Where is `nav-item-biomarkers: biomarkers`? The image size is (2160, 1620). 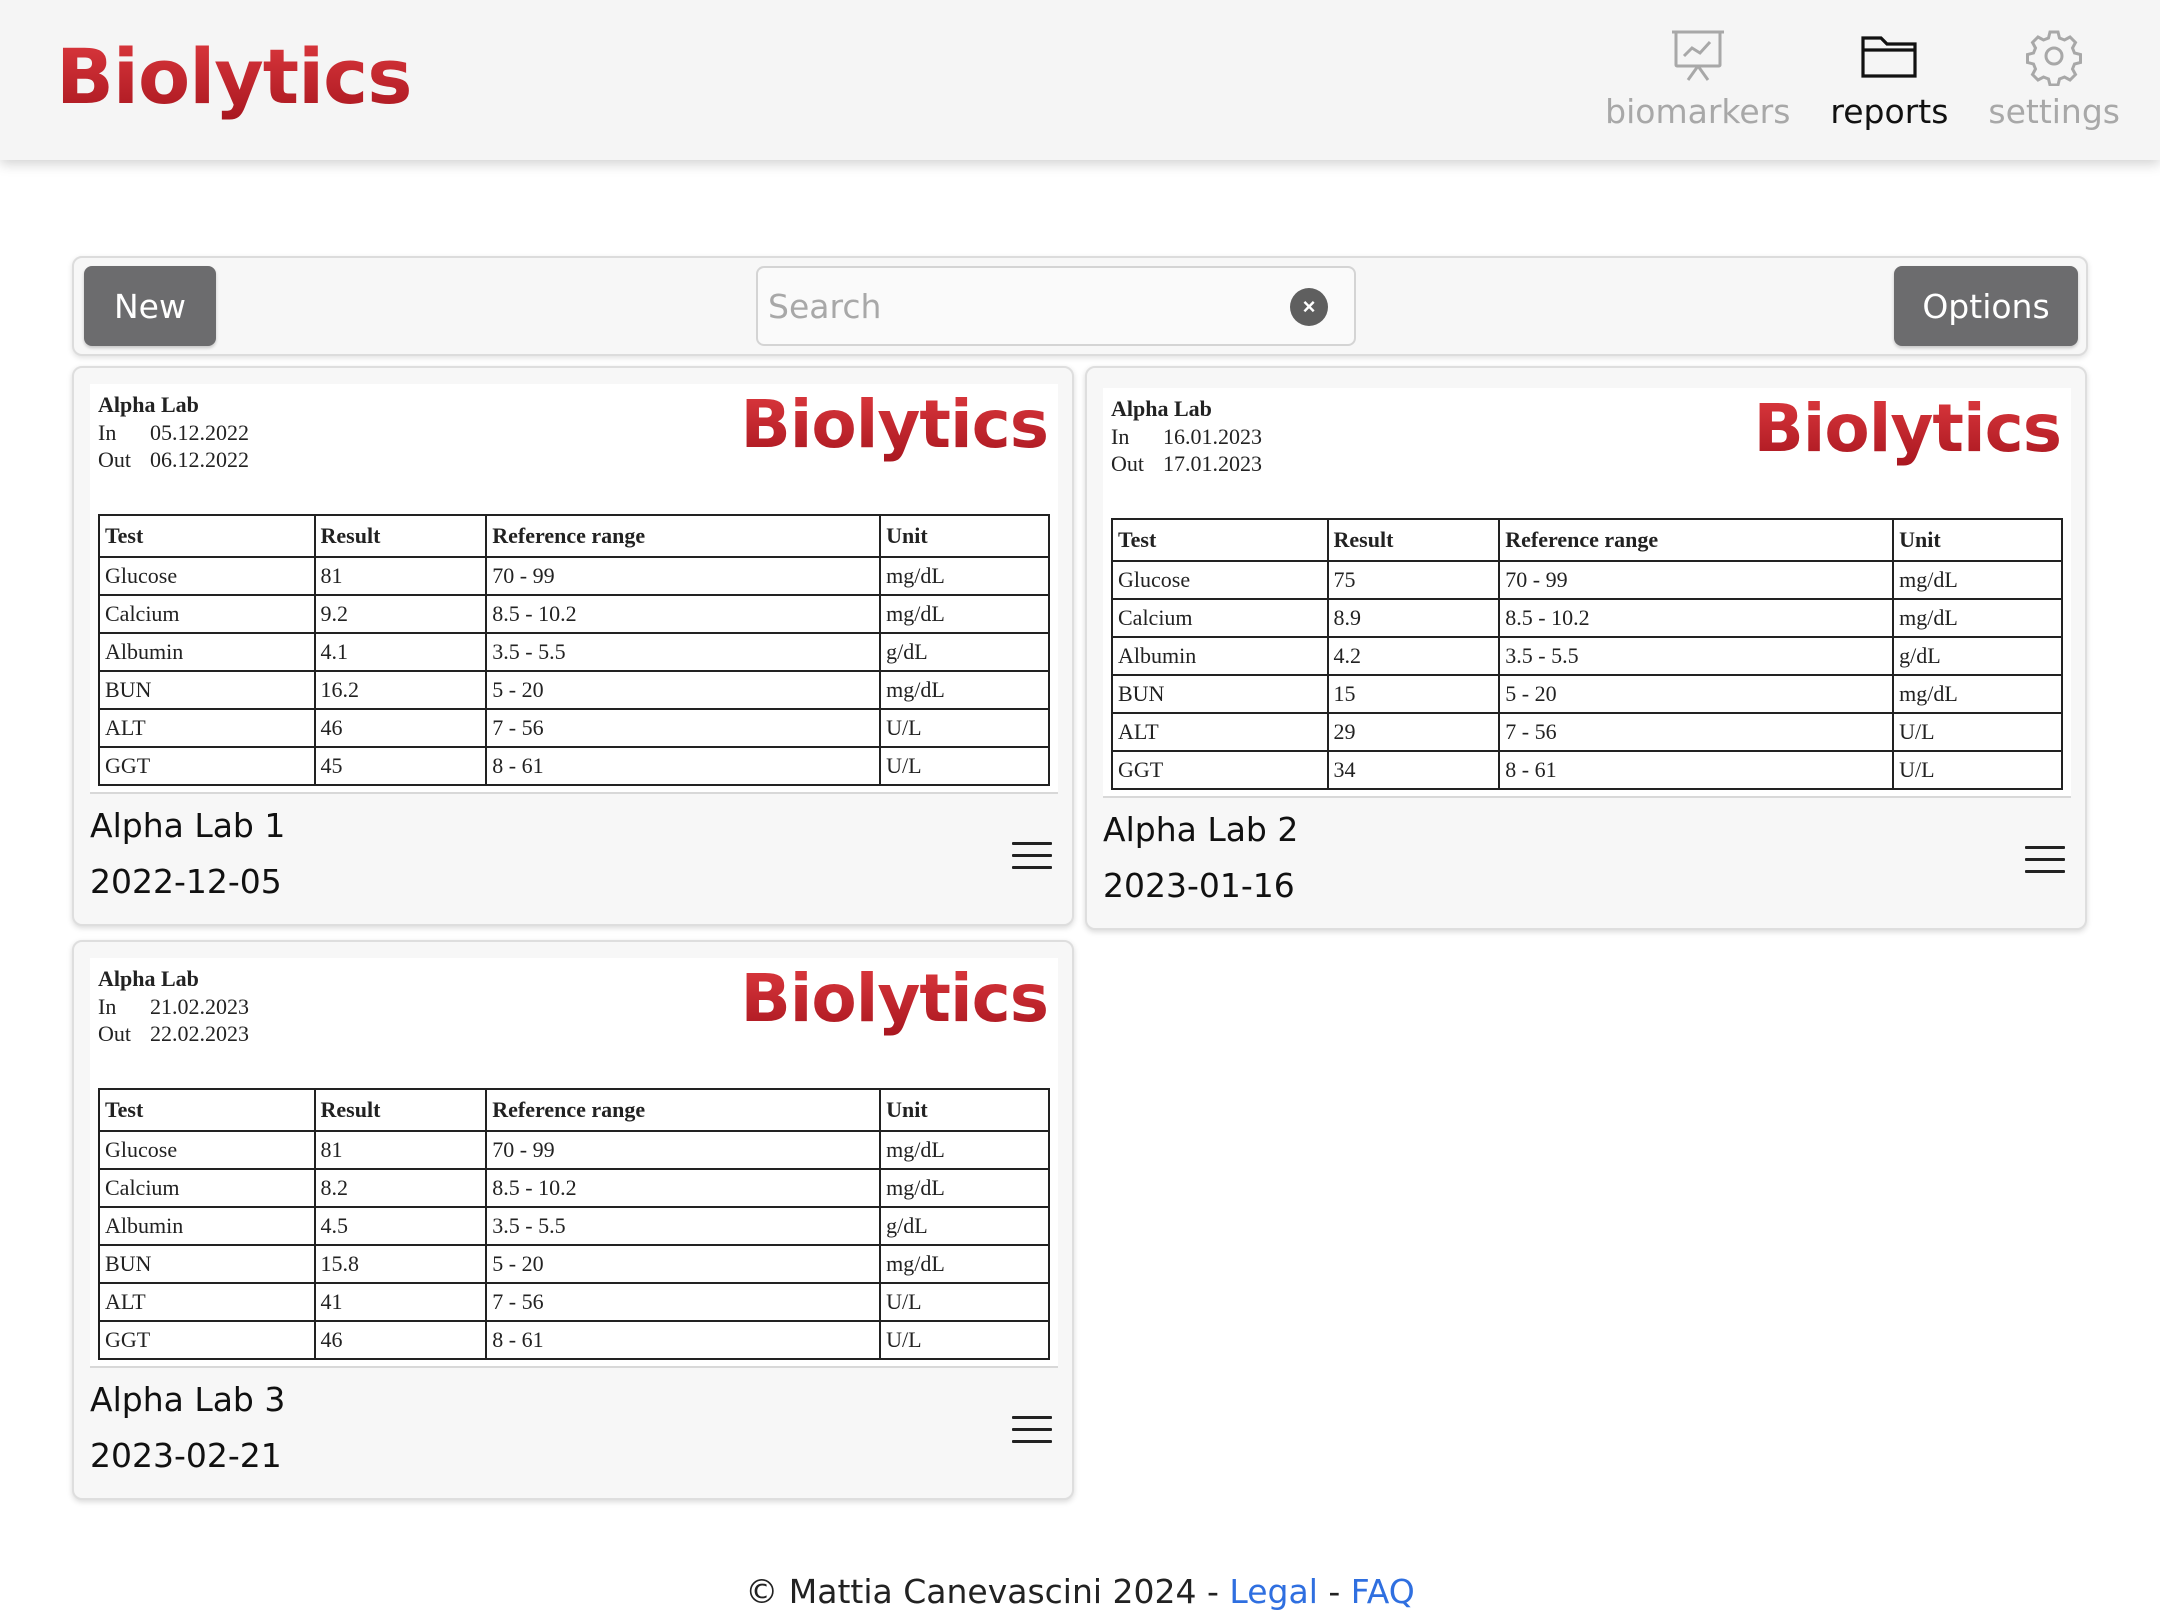 nav-item-biomarkers: biomarkers is located at coordinates (1697, 78).